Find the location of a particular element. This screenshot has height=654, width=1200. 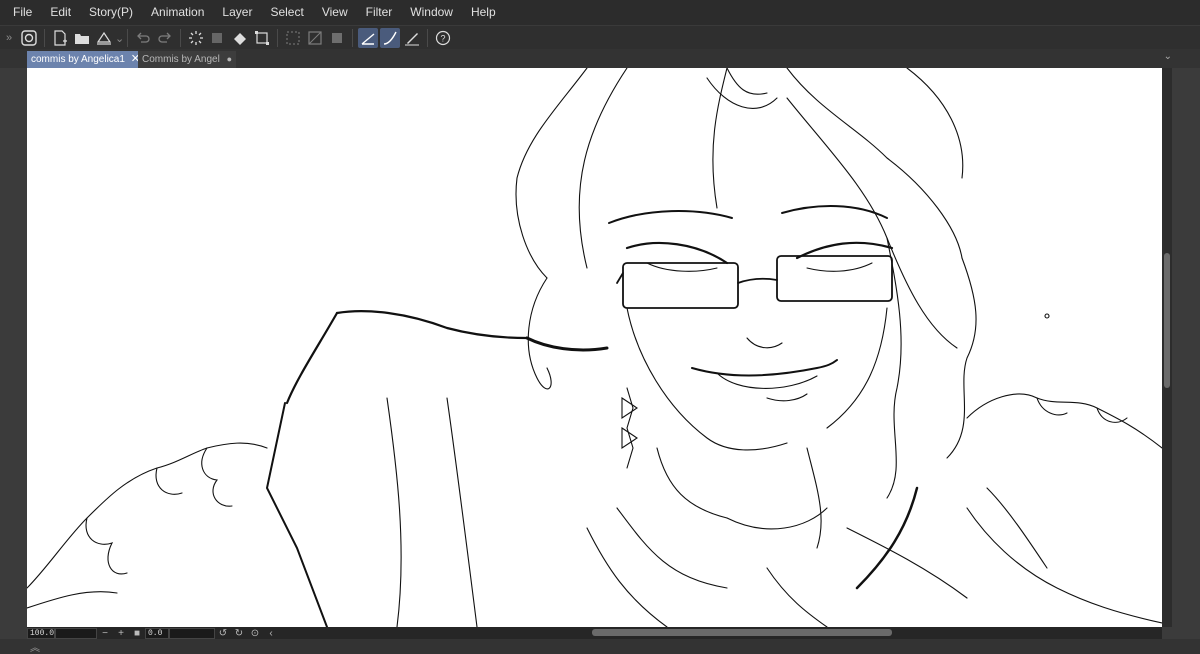

open-folder-icon is located at coordinates (82, 38).